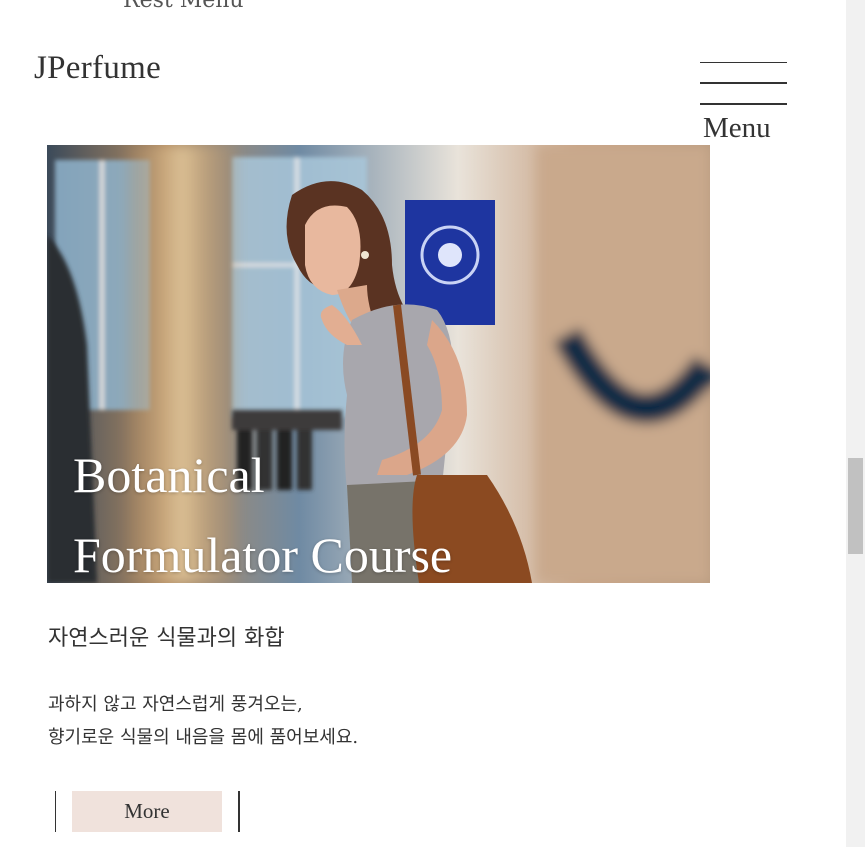 The height and width of the screenshot is (847, 865). I want to click on more-button-frame: More, so click(147, 811).